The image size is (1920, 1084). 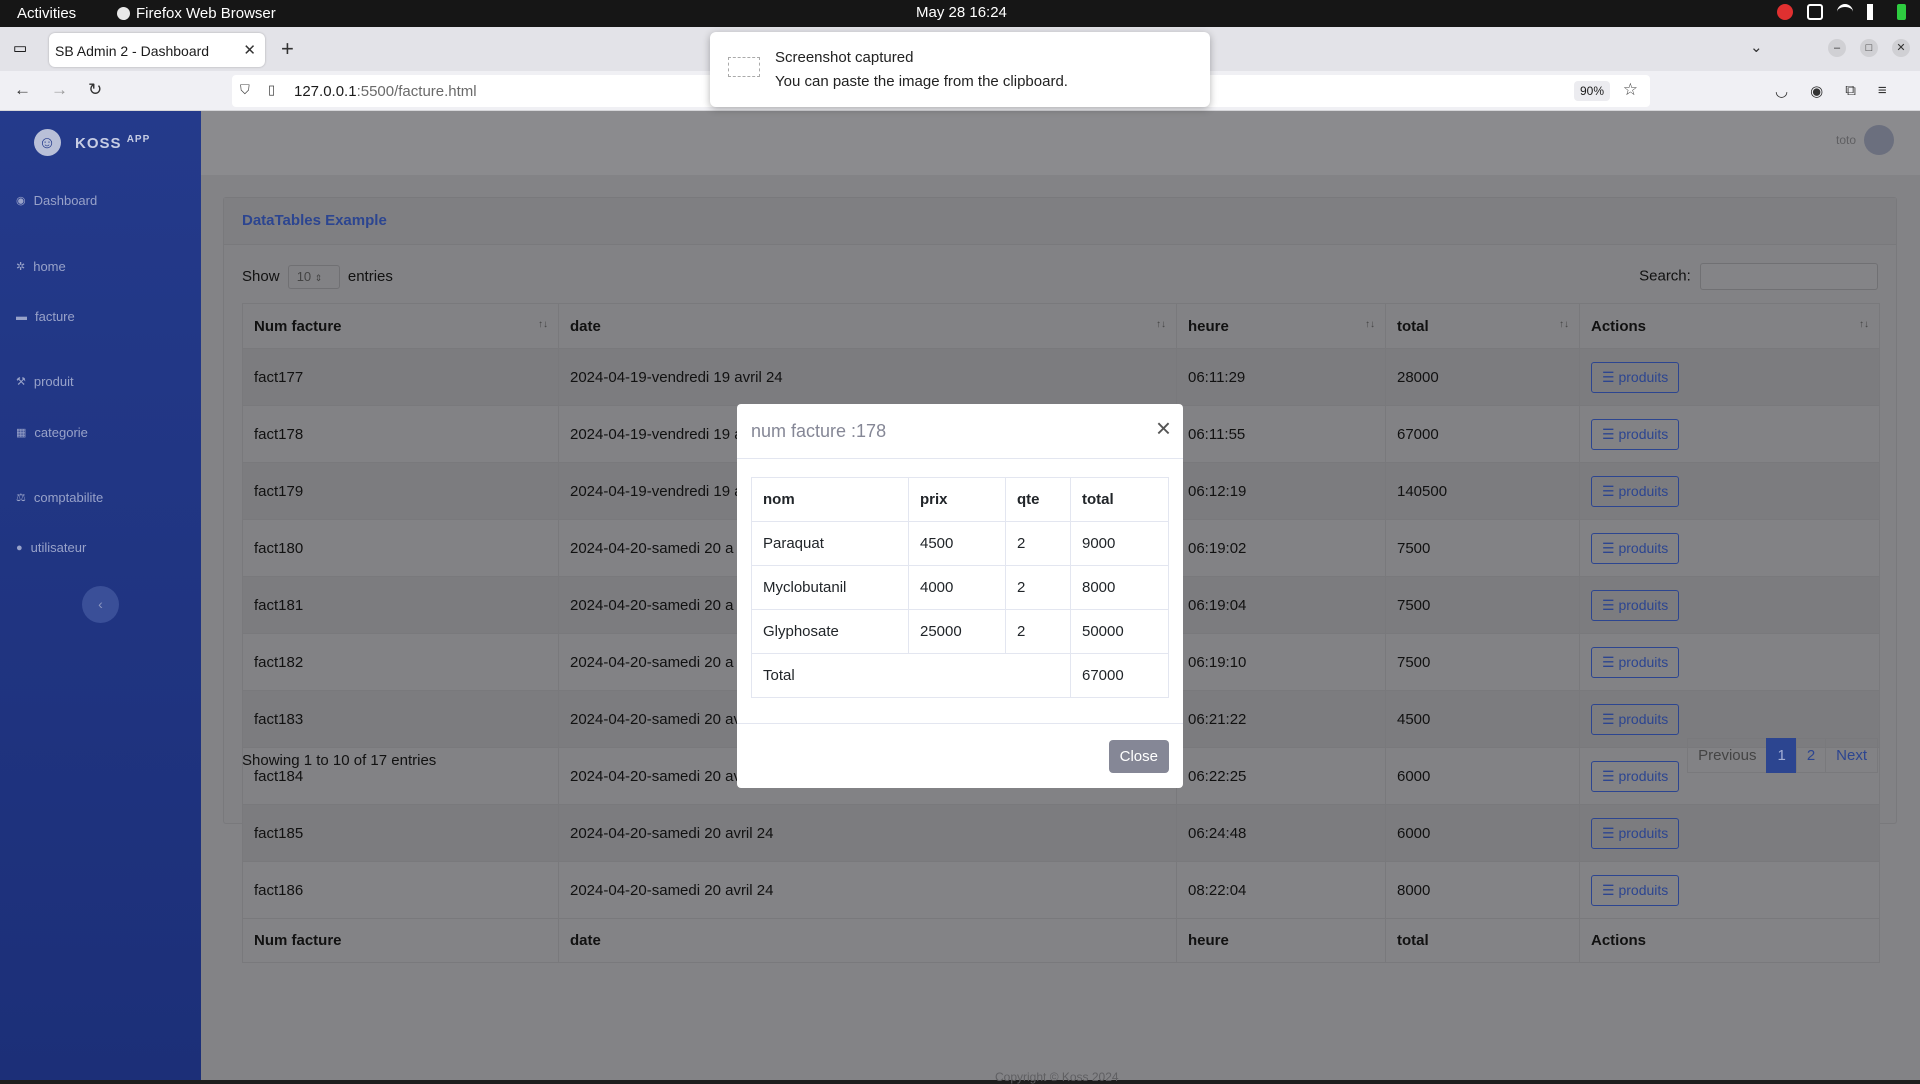 What do you see at coordinates (22, 90) in the screenshot?
I see `back-icon: ←` at bounding box center [22, 90].